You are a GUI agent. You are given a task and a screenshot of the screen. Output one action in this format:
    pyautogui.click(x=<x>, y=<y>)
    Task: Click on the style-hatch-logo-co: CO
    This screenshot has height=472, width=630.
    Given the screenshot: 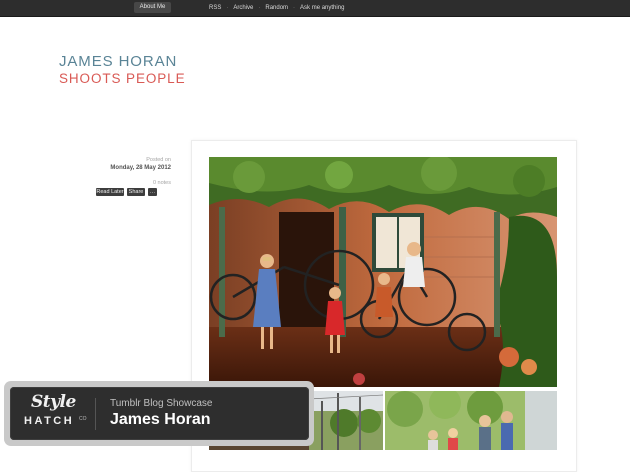 What is the action you would take?
    pyautogui.click(x=83, y=419)
    